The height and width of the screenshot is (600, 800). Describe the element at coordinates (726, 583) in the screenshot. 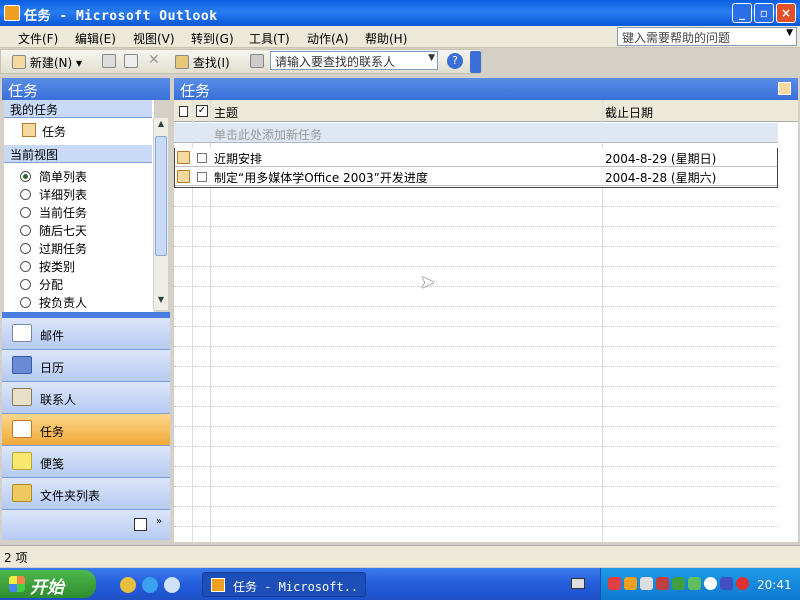

I see `tray-display-icon` at that location.